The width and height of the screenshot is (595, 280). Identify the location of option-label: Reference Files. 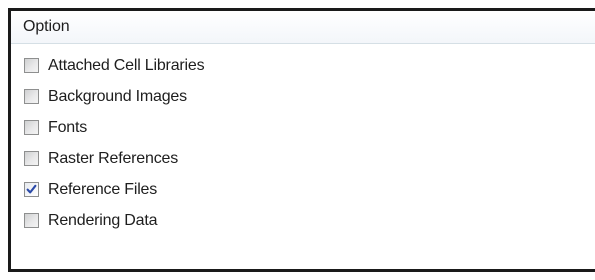
(103, 189).